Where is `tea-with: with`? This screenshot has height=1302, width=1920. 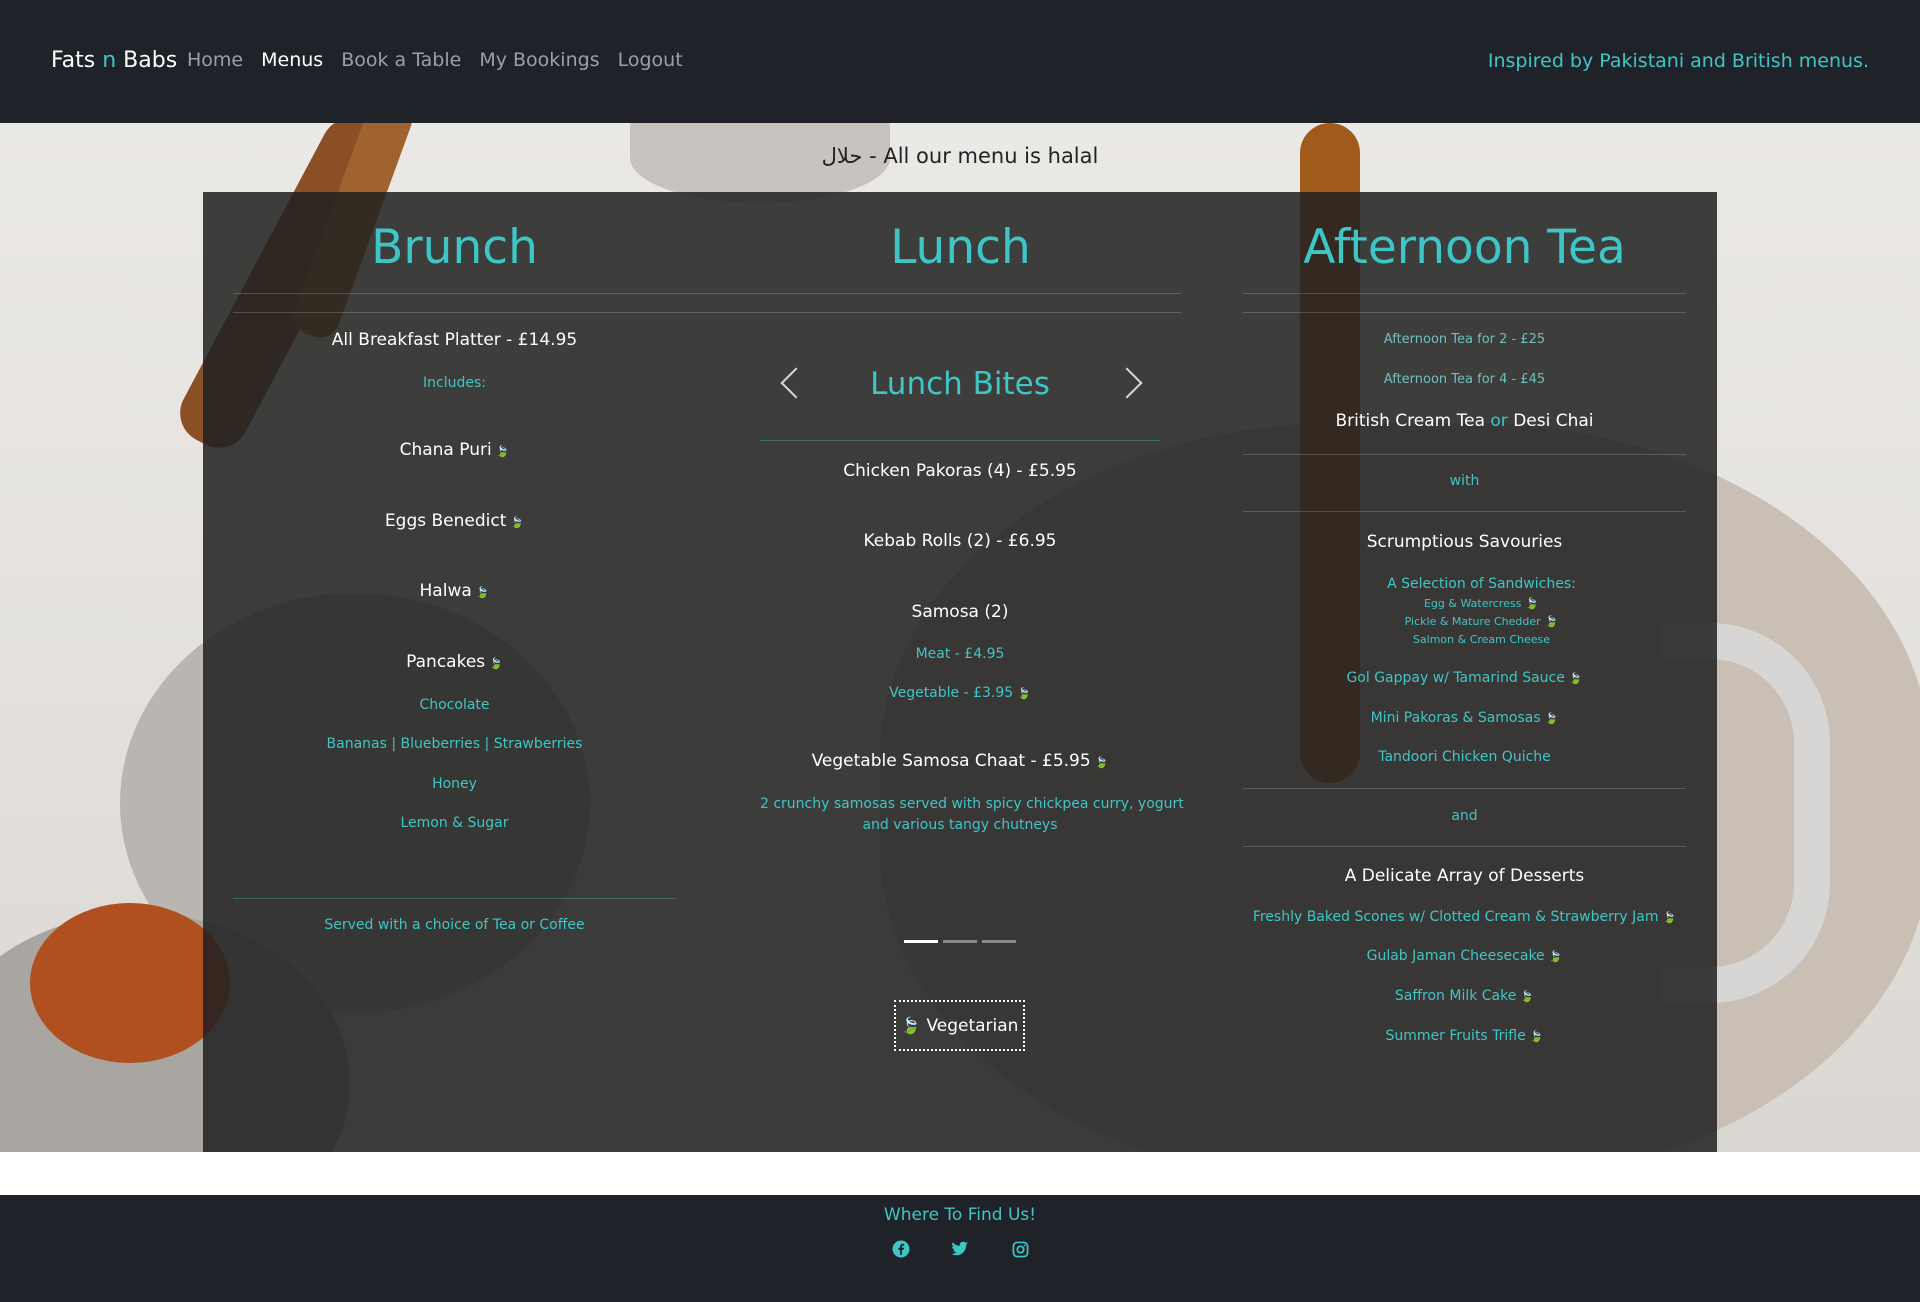 tea-with: with is located at coordinates (1464, 481).